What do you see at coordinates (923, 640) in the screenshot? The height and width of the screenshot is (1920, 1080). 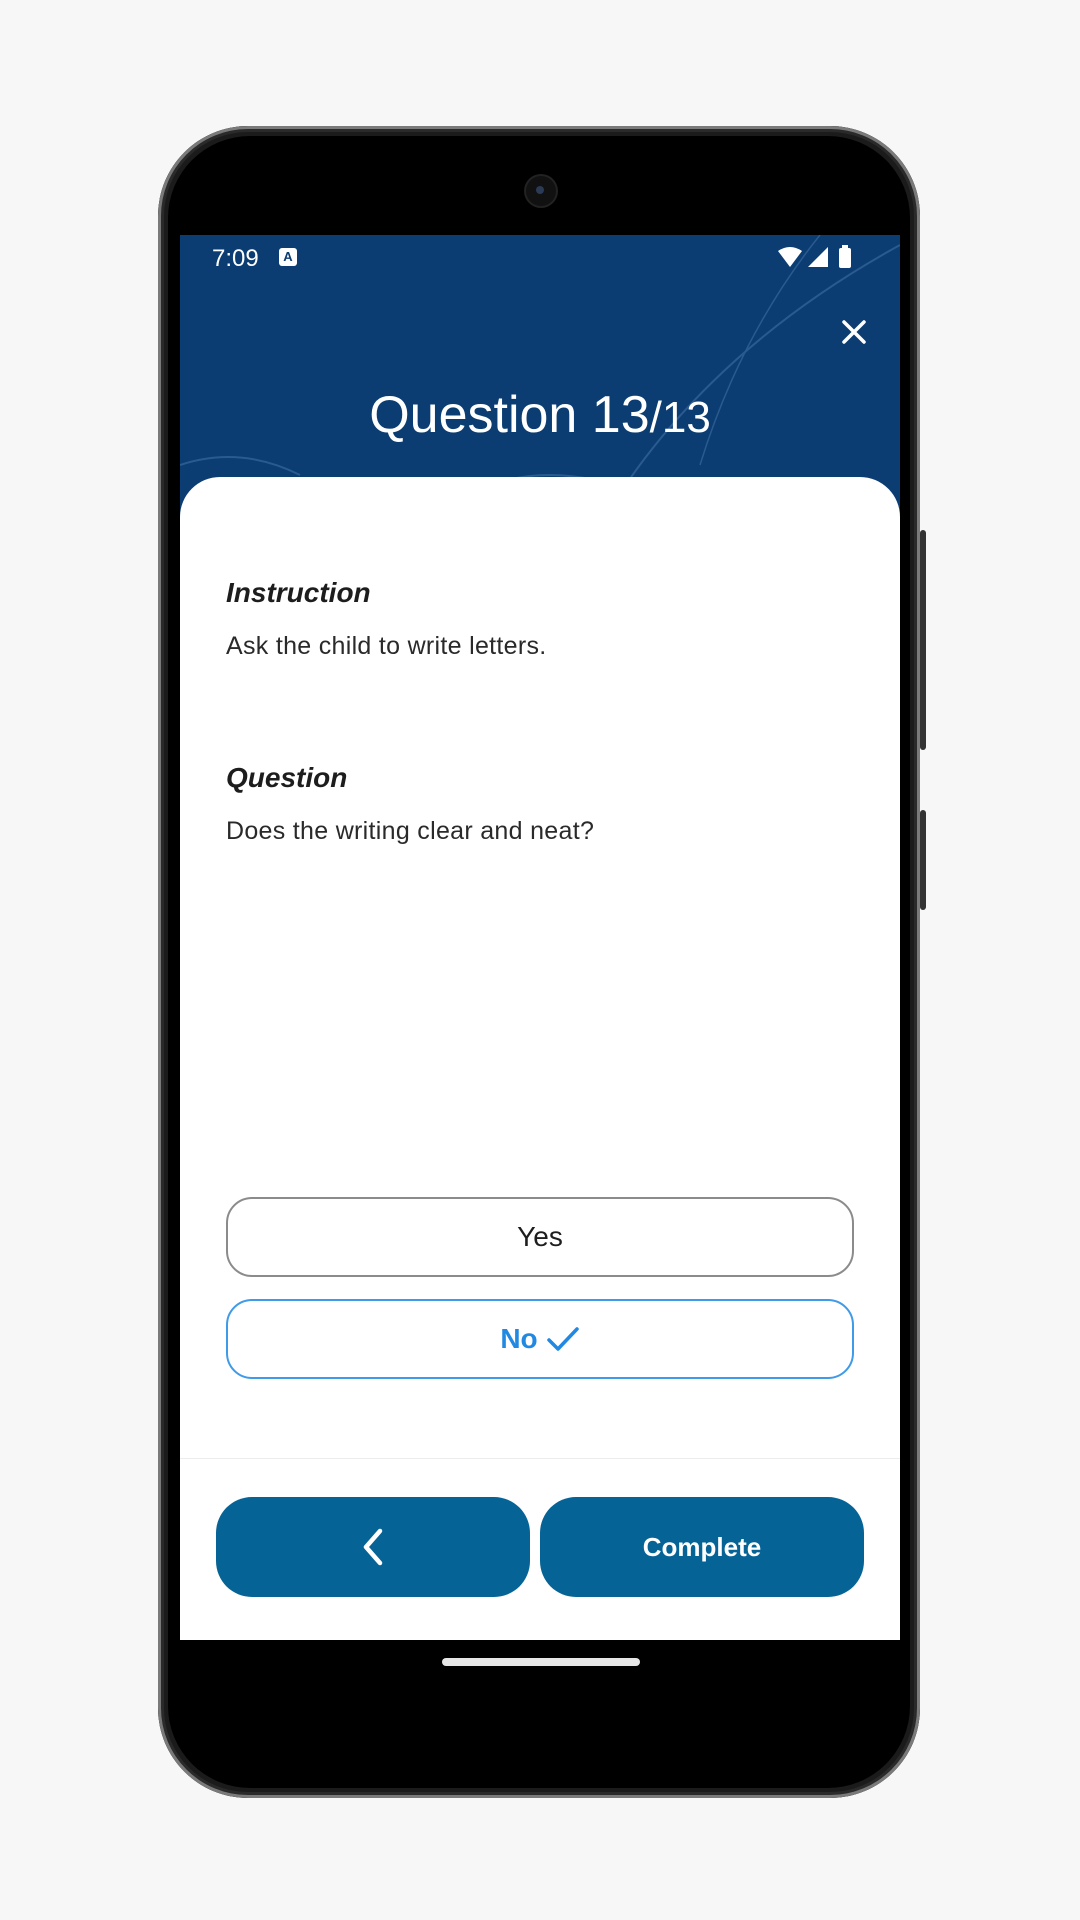 I see `volume-button` at bounding box center [923, 640].